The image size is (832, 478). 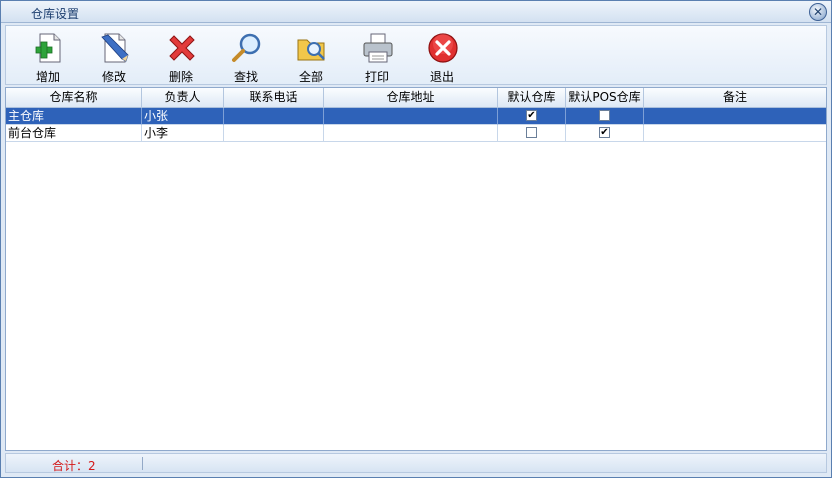 I want to click on folder-search-icon, so click(x=311, y=50).